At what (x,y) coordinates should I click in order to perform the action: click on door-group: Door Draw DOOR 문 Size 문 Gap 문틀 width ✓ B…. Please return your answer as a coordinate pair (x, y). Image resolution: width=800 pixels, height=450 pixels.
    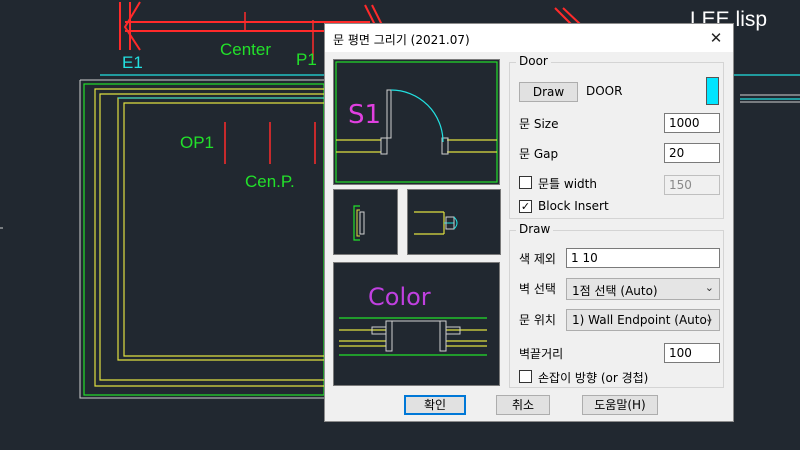
    Looking at the image, I should click on (616, 136).